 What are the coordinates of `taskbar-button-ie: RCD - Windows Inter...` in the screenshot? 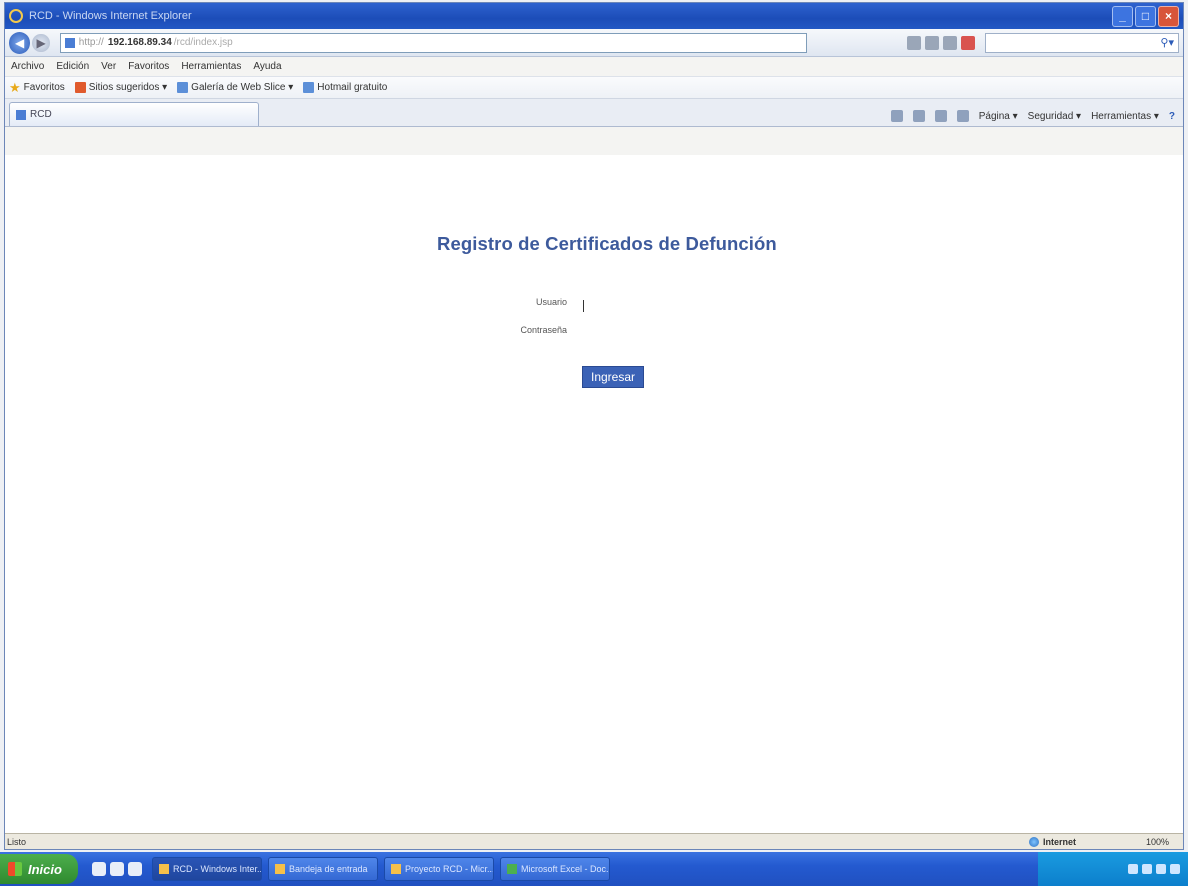 It's located at (207, 869).